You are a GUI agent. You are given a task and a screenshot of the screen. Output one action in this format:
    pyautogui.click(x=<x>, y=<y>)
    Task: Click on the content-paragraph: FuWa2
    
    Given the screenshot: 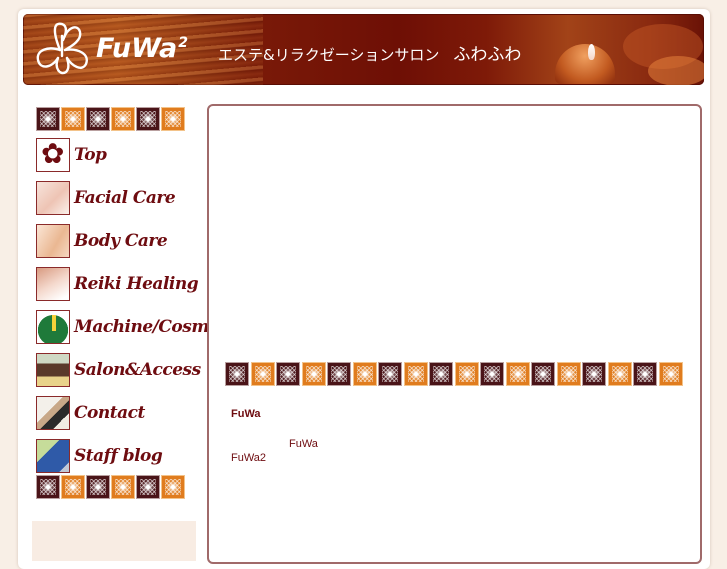 What is the action you would take?
    pyautogui.click(x=249, y=458)
    